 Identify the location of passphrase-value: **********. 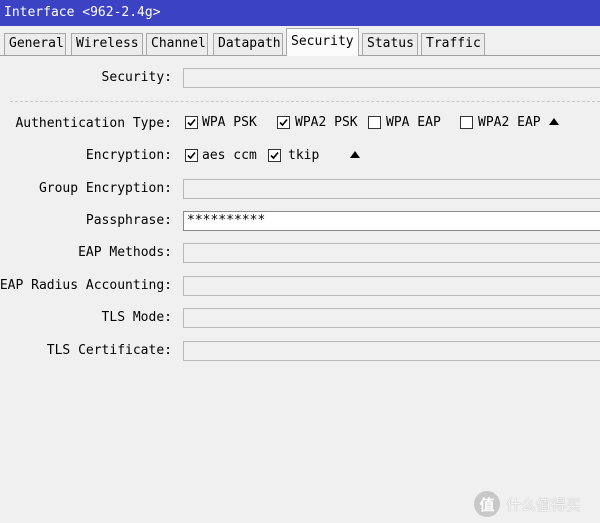
(226, 220).